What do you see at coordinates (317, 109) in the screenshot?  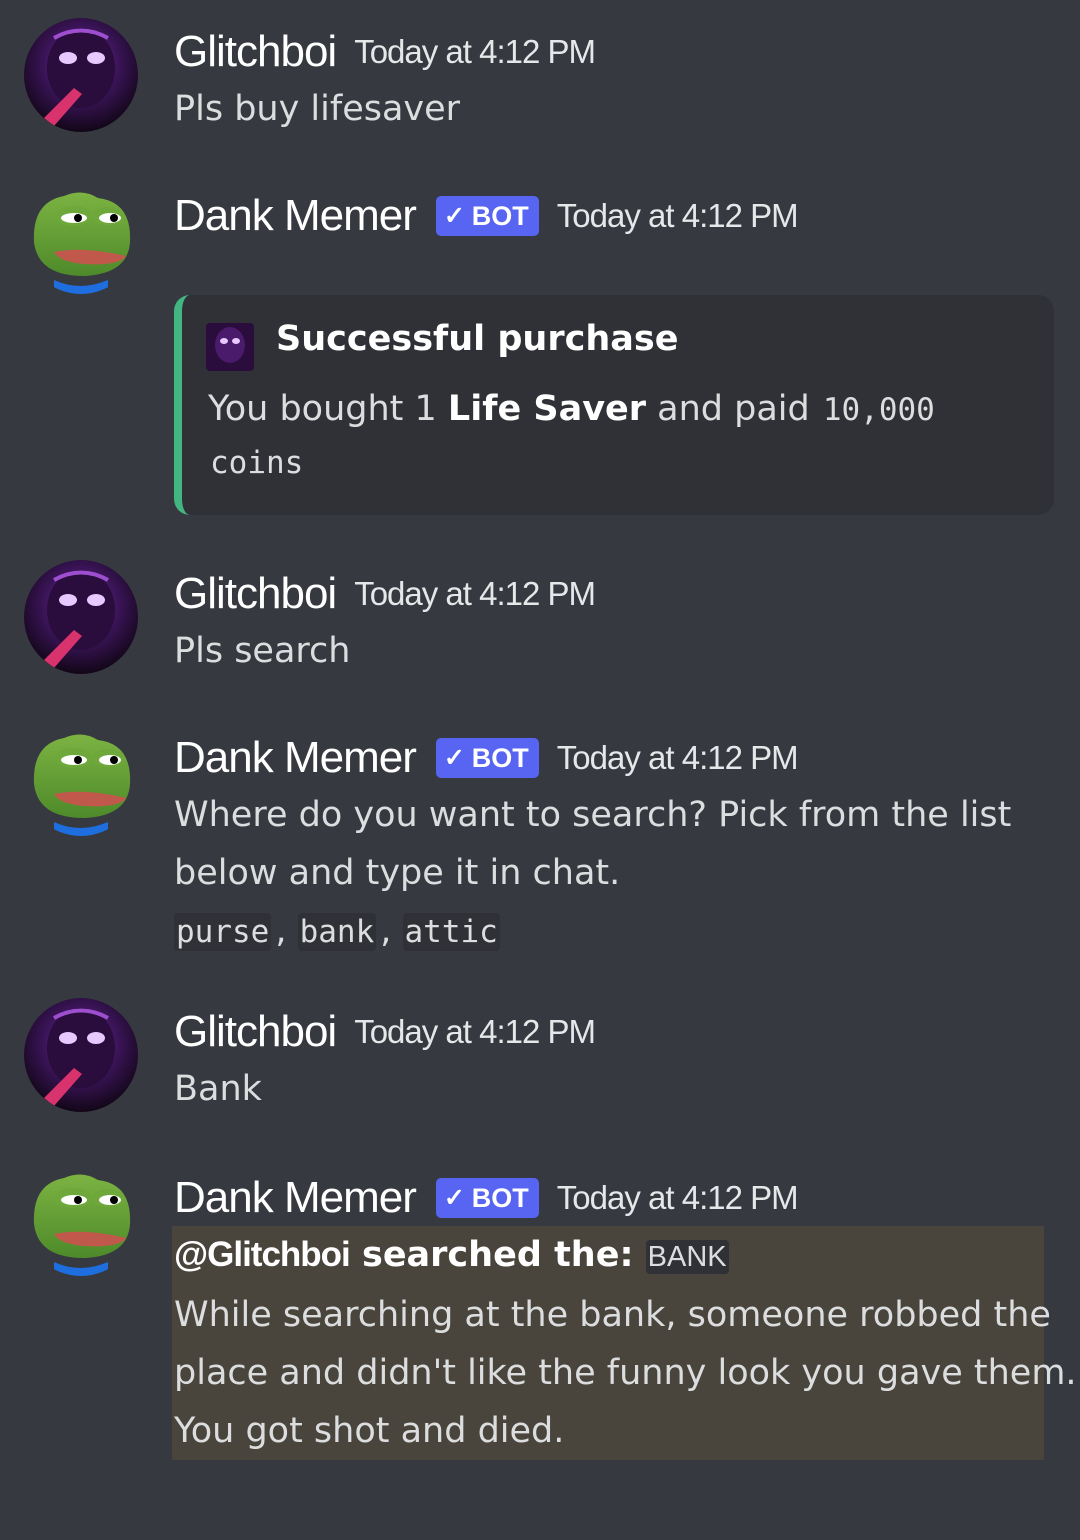 I see `message-text: Pls buy lifesaver` at bounding box center [317, 109].